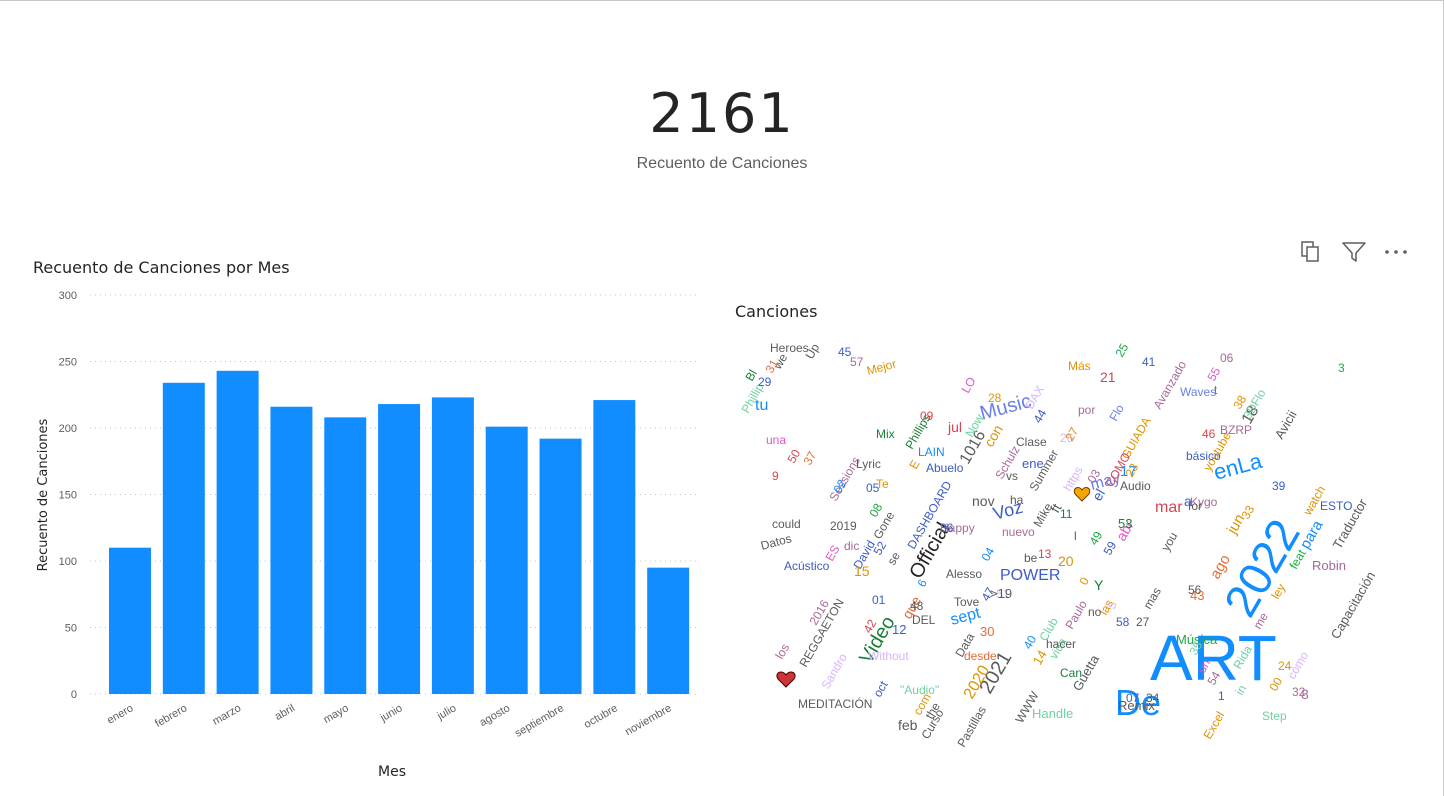 This screenshot has width=1444, height=796. What do you see at coordinates (1045, 554) in the screenshot?
I see `wordcloud-word: 13` at bounding box center [1045, 554].